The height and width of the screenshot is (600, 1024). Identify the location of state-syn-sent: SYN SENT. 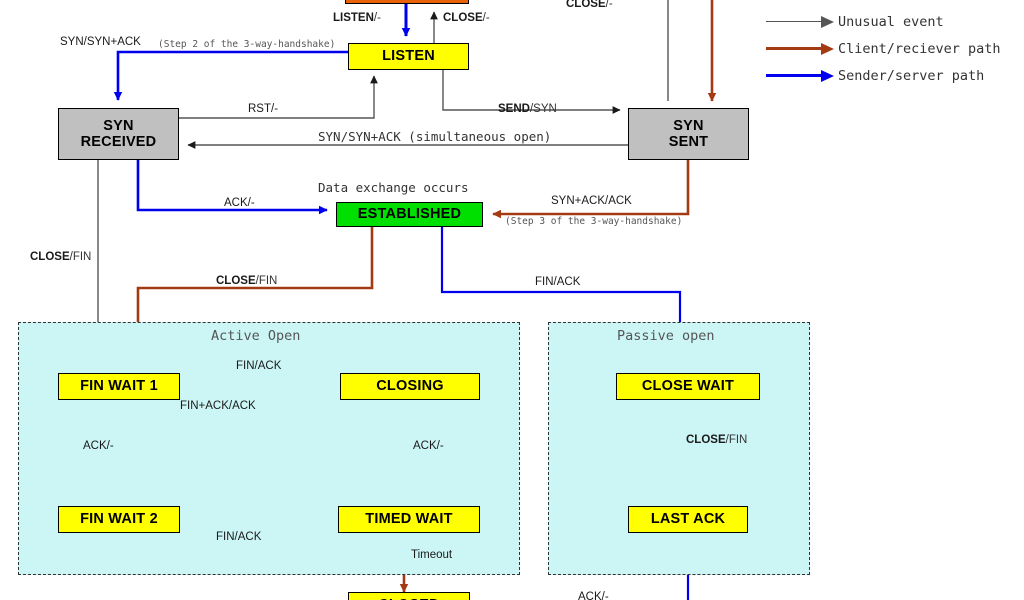
(688, 134).